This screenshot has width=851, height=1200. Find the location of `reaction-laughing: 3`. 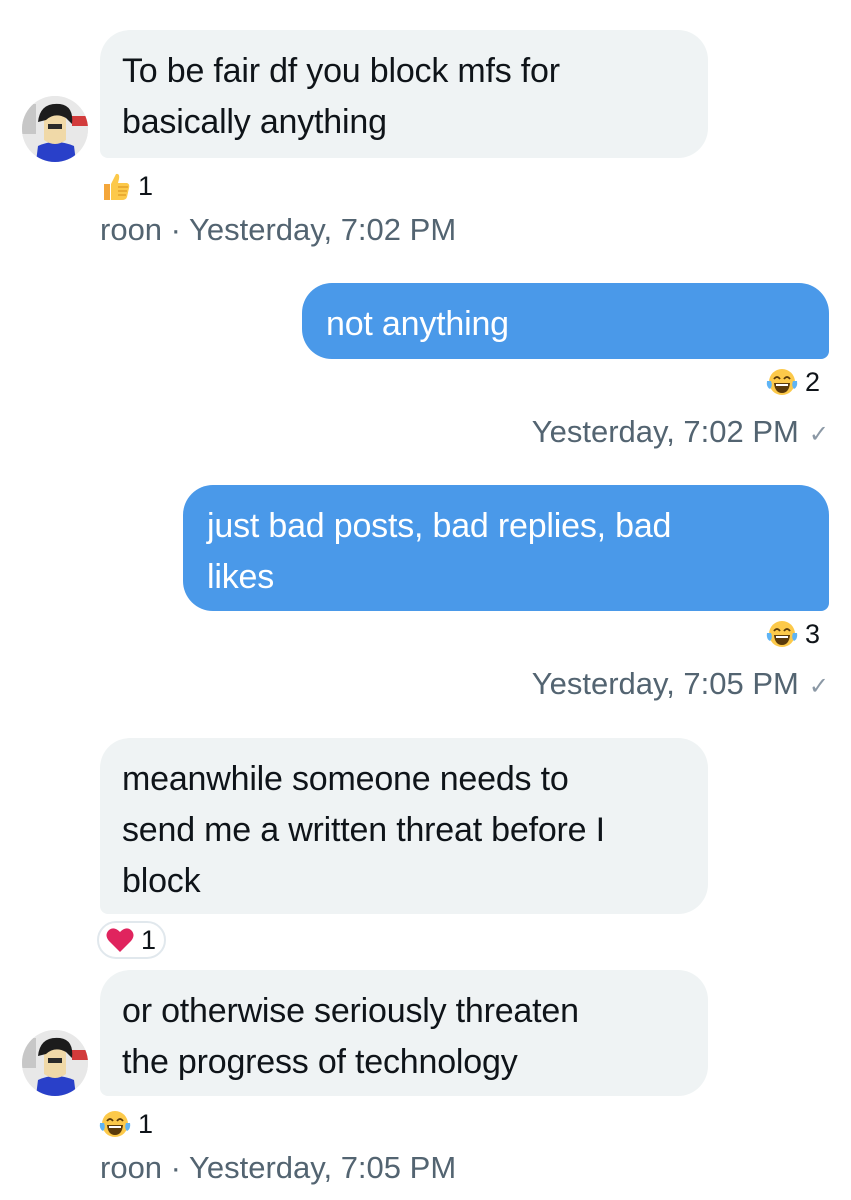

reaction-laughing: 3 is located at coordinates (792, 634).